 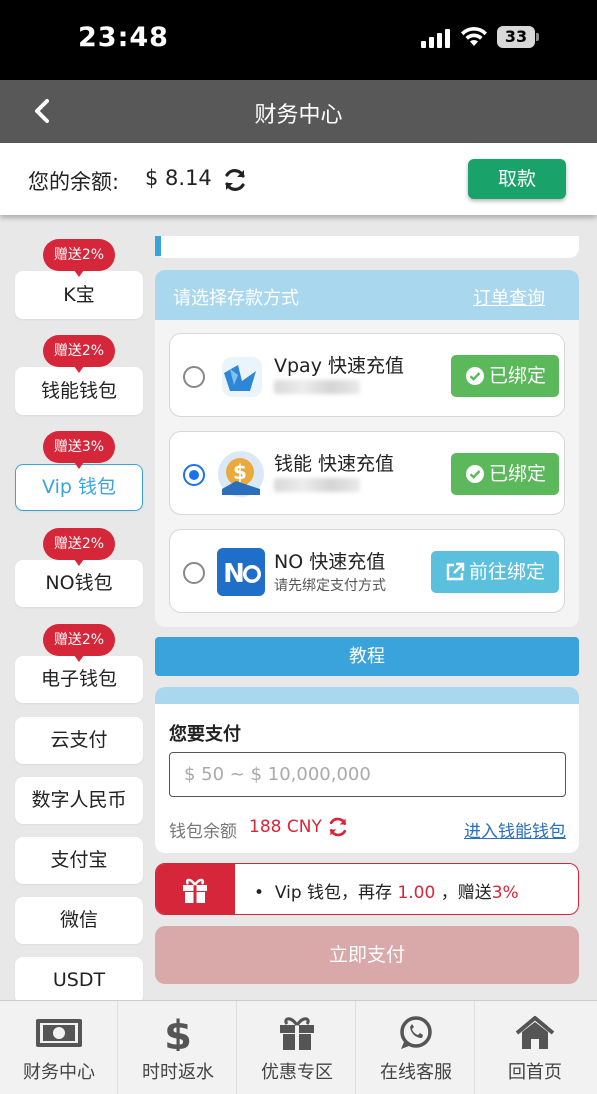 I want to click on menu-item-alipay: 支付宝, so click(x=79, y=860).